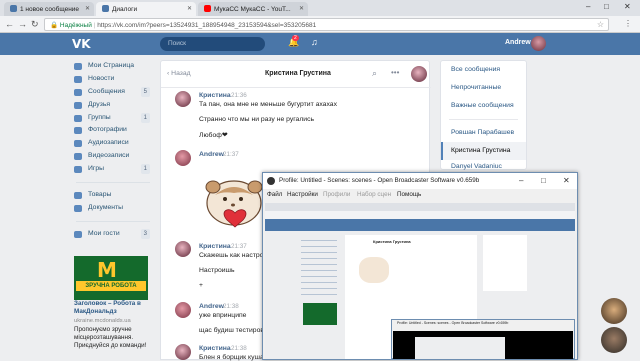  I want to click on message-text: щас будиш тестиров, so click(231, 330).